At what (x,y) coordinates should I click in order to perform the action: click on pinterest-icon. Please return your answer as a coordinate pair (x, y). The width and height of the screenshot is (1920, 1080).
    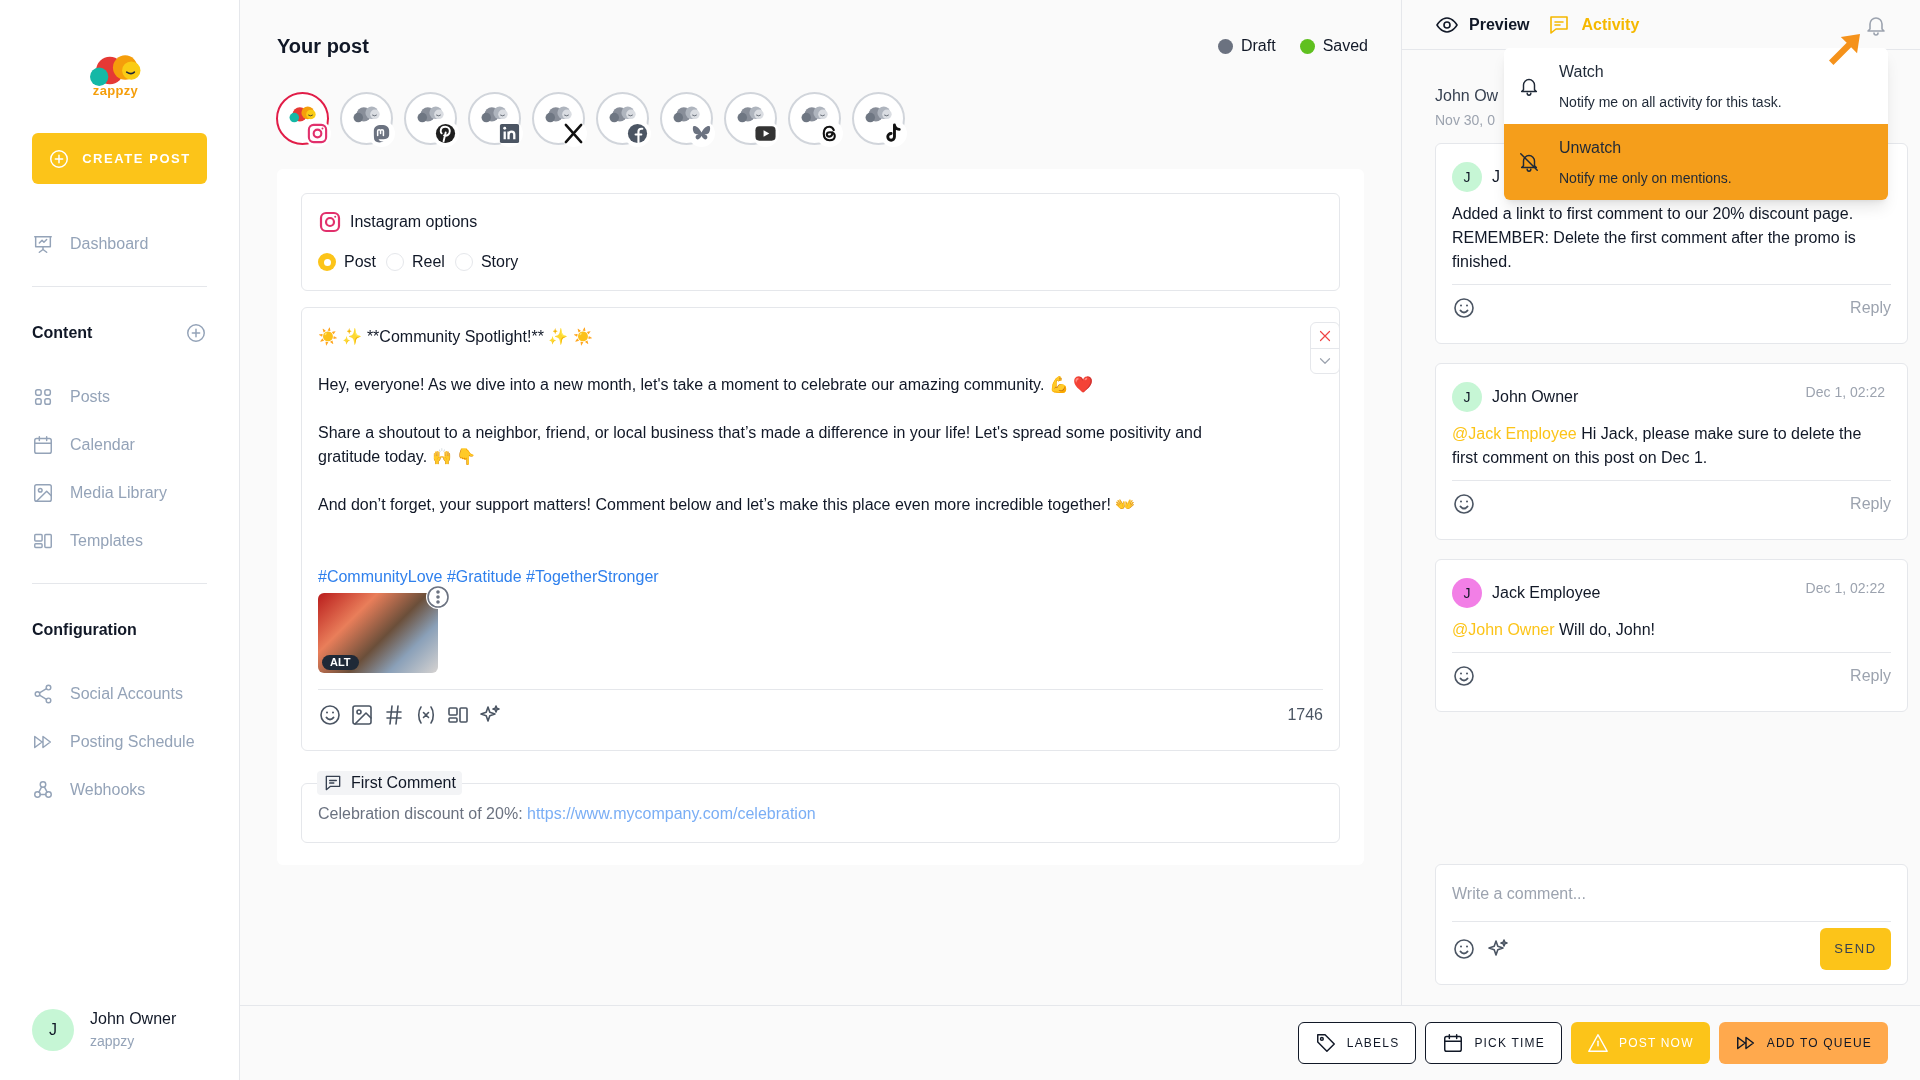
    Looking at the image, I should click on (445, 133).